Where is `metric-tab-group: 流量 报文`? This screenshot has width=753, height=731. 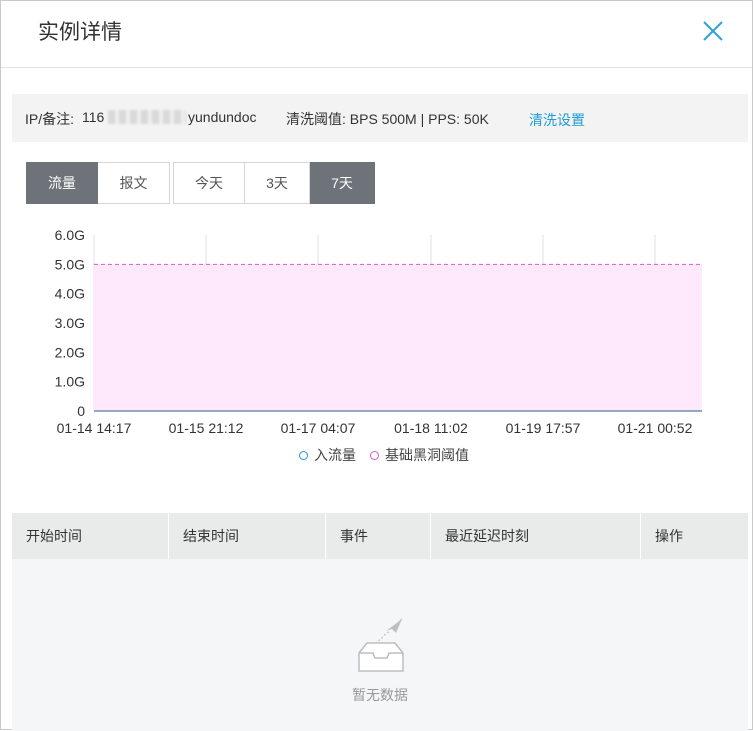 metric-tab-group: 流量 报文 is located at coordinates (98, 183).